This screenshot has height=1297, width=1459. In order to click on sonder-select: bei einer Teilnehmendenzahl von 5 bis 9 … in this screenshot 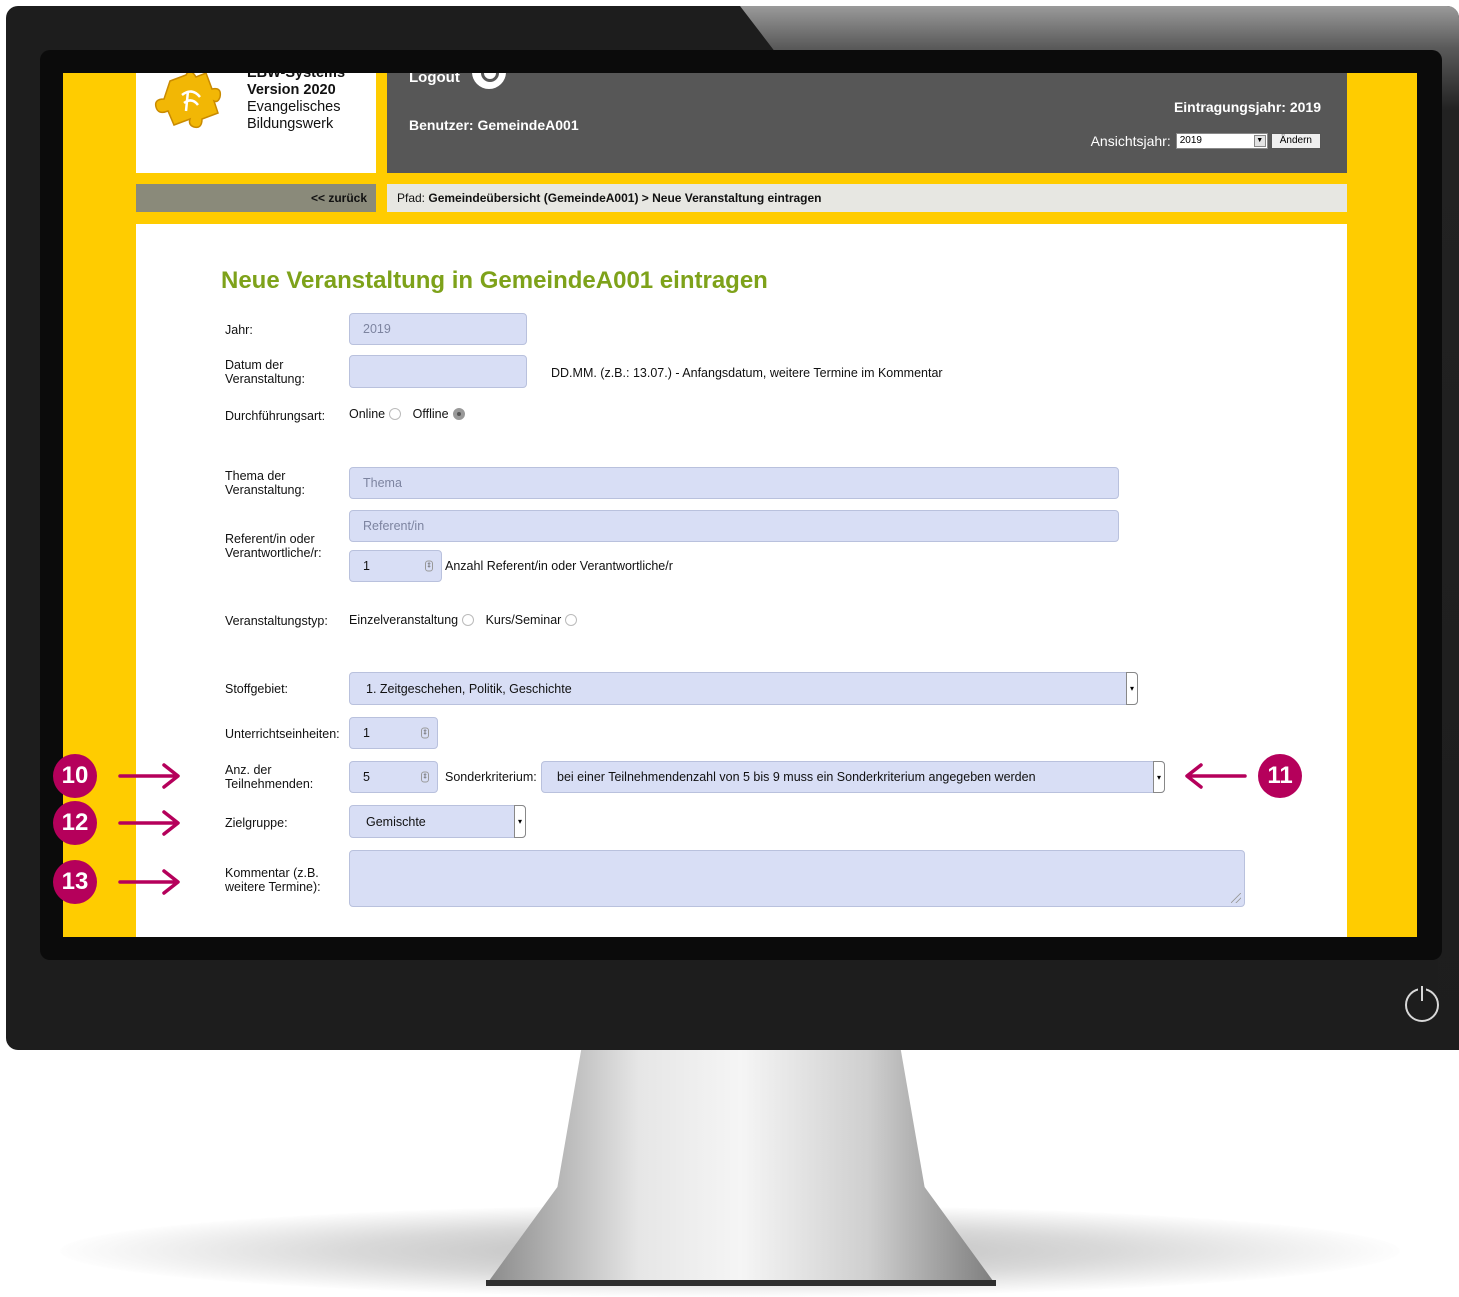, I will do `click(853, 777)`.